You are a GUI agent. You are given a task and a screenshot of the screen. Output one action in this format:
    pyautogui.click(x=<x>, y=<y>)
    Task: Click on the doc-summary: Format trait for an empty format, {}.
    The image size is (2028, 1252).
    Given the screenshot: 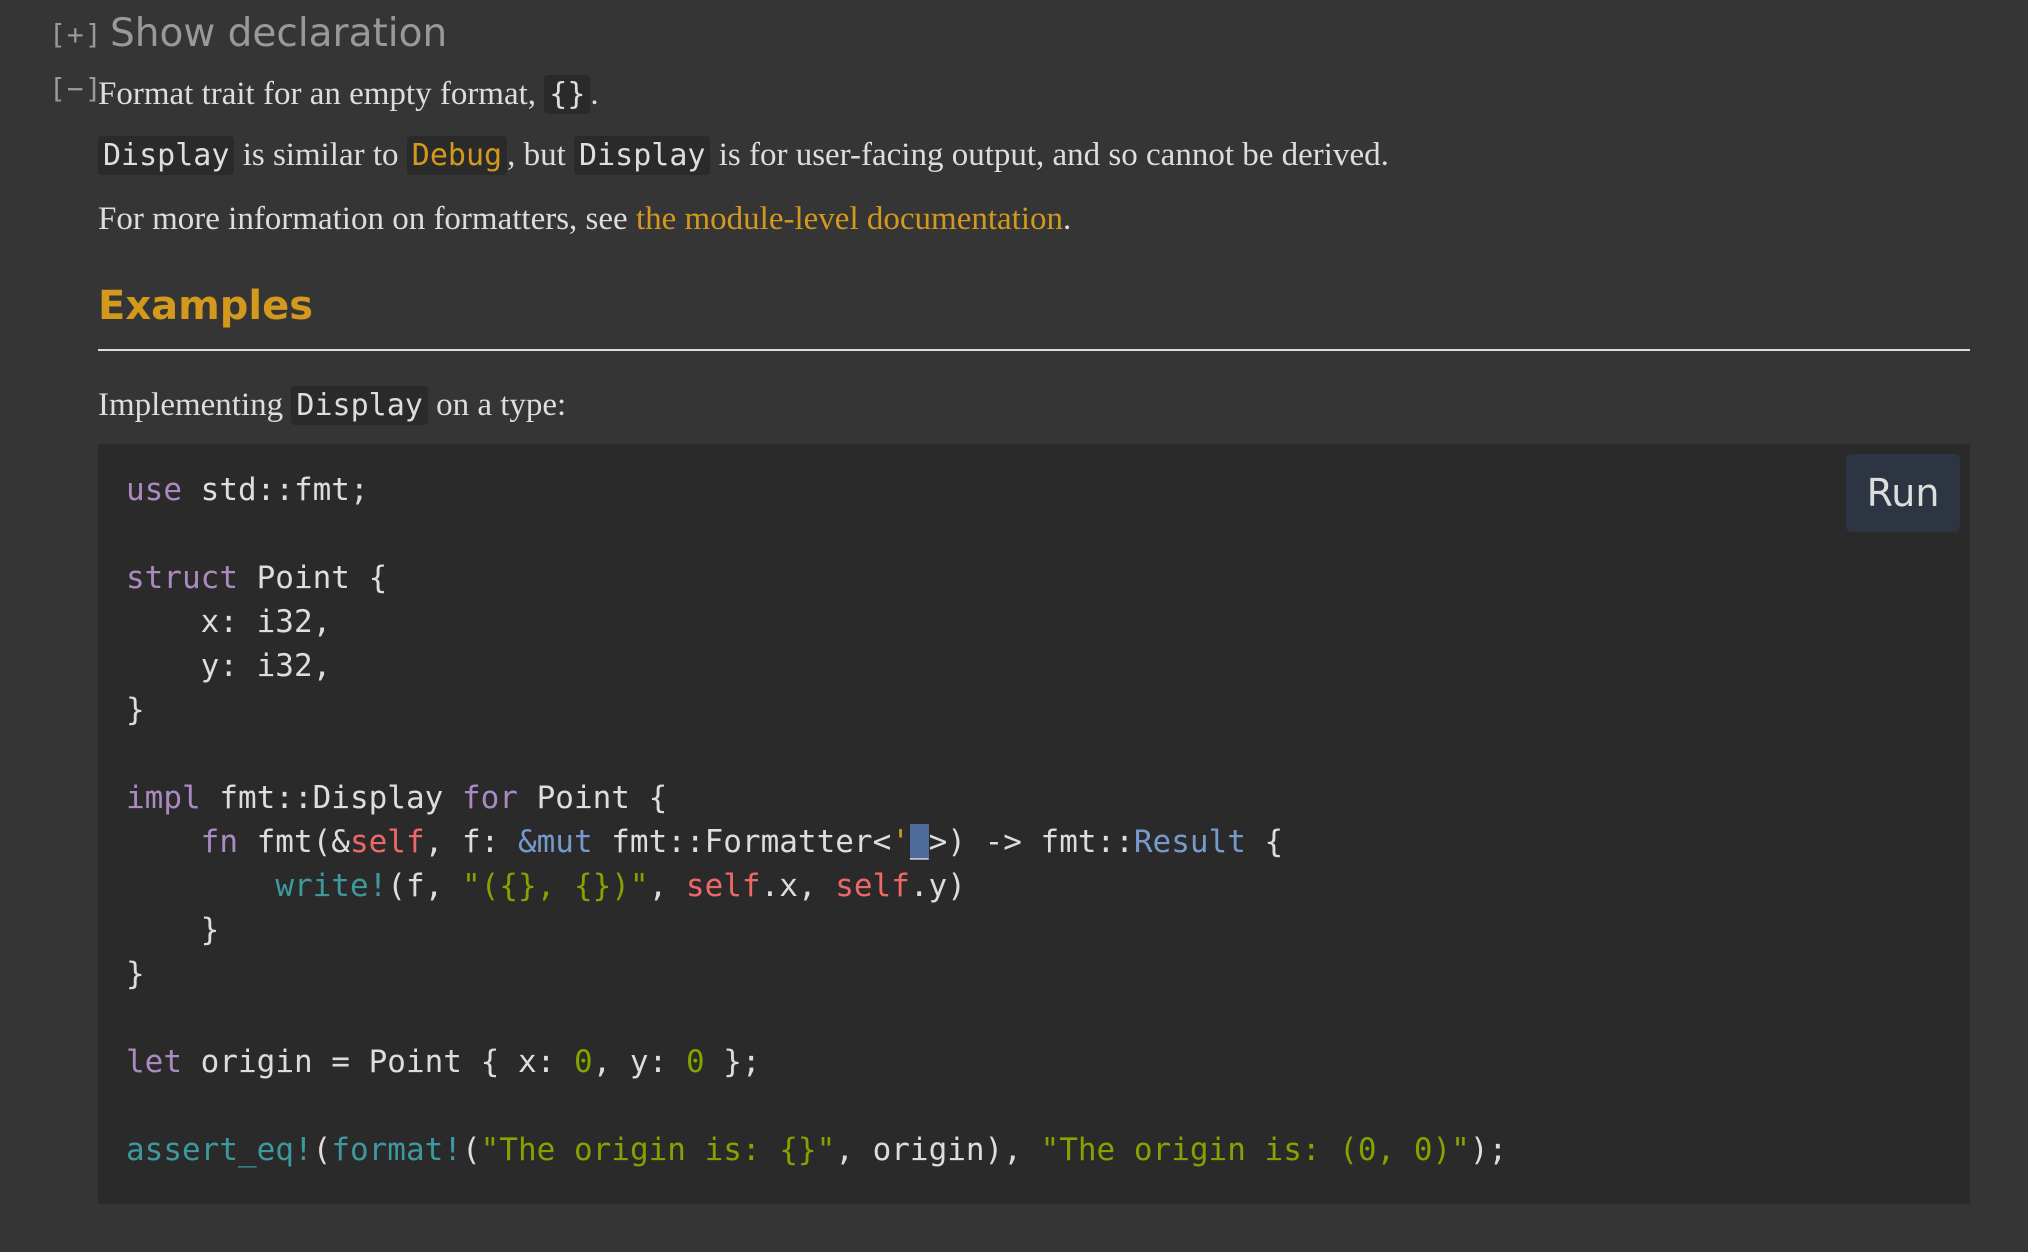 What is the action you would take?
    pyautogui.click(x=348, y=94)
    